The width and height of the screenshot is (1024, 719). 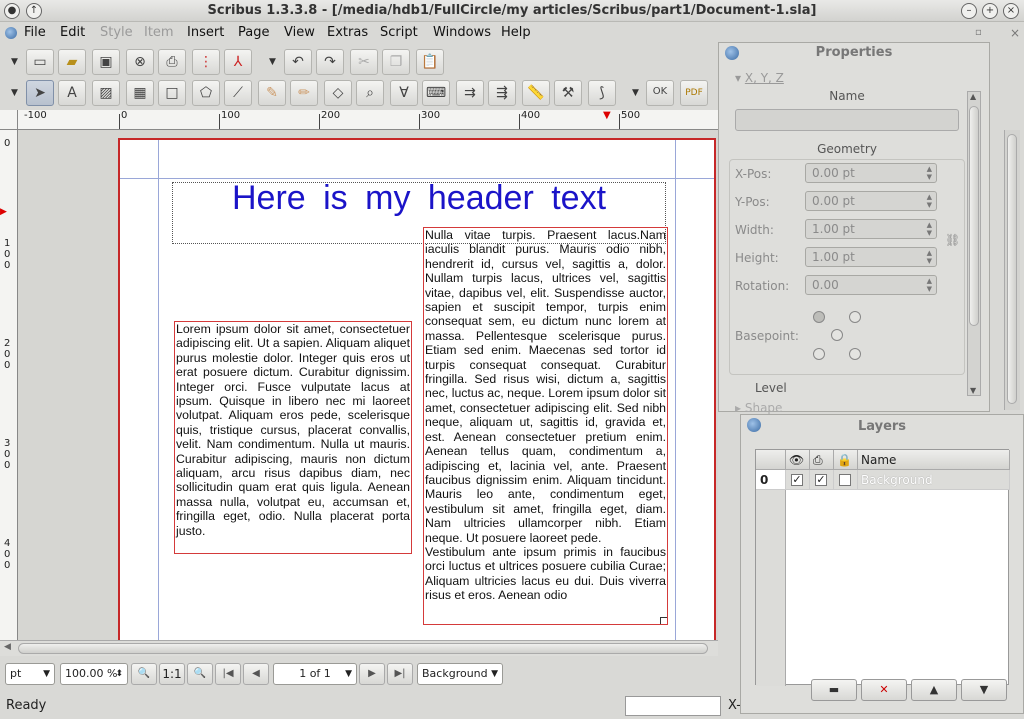 I want to click on zoom-button: ⌕, so click(x=370, y=93).